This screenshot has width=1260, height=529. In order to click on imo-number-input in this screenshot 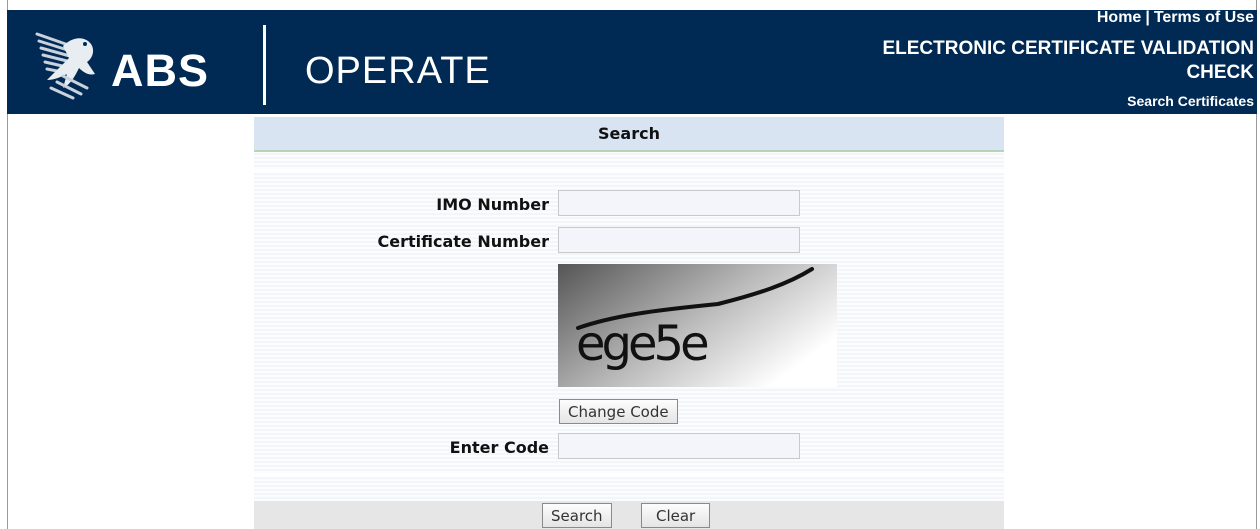, I will do `click(679, 203)`.